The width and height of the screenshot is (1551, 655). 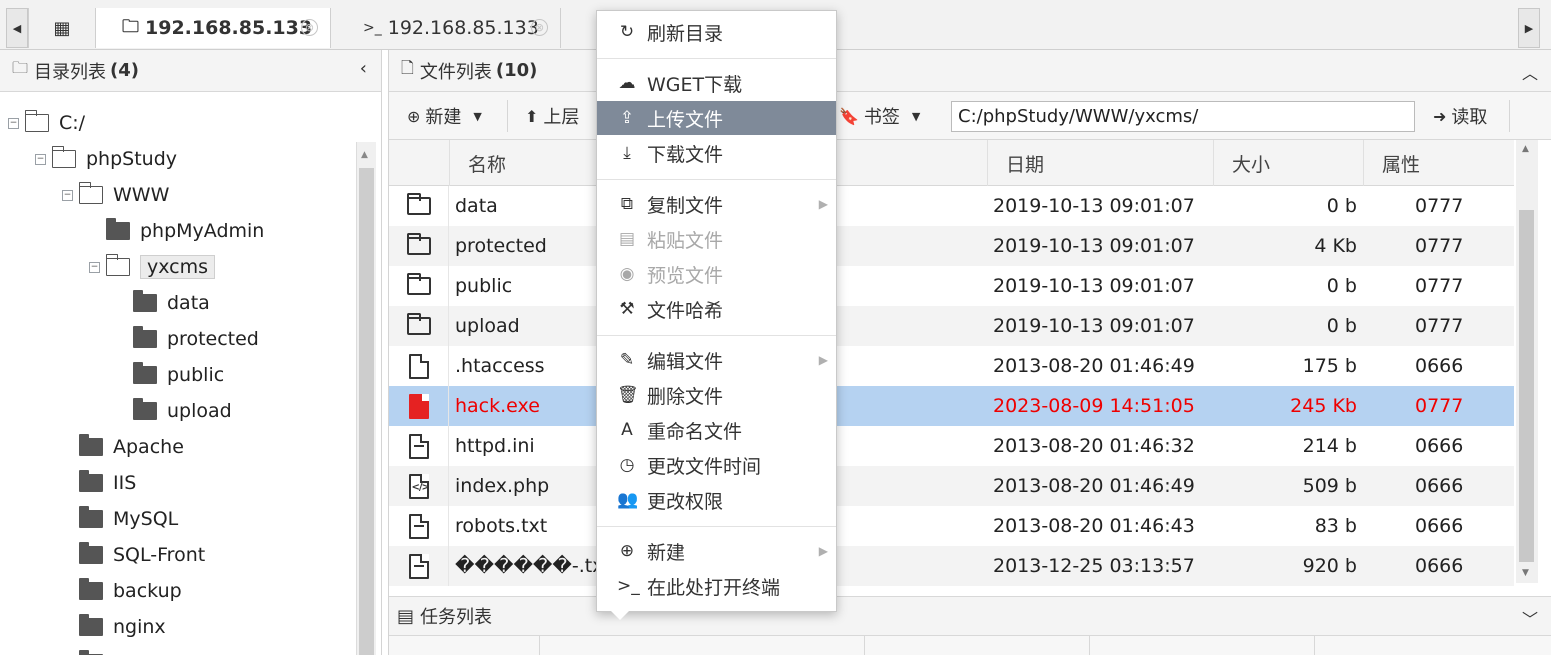 I want to click on file-permissions: 0666, so click(x=1439, y=566).